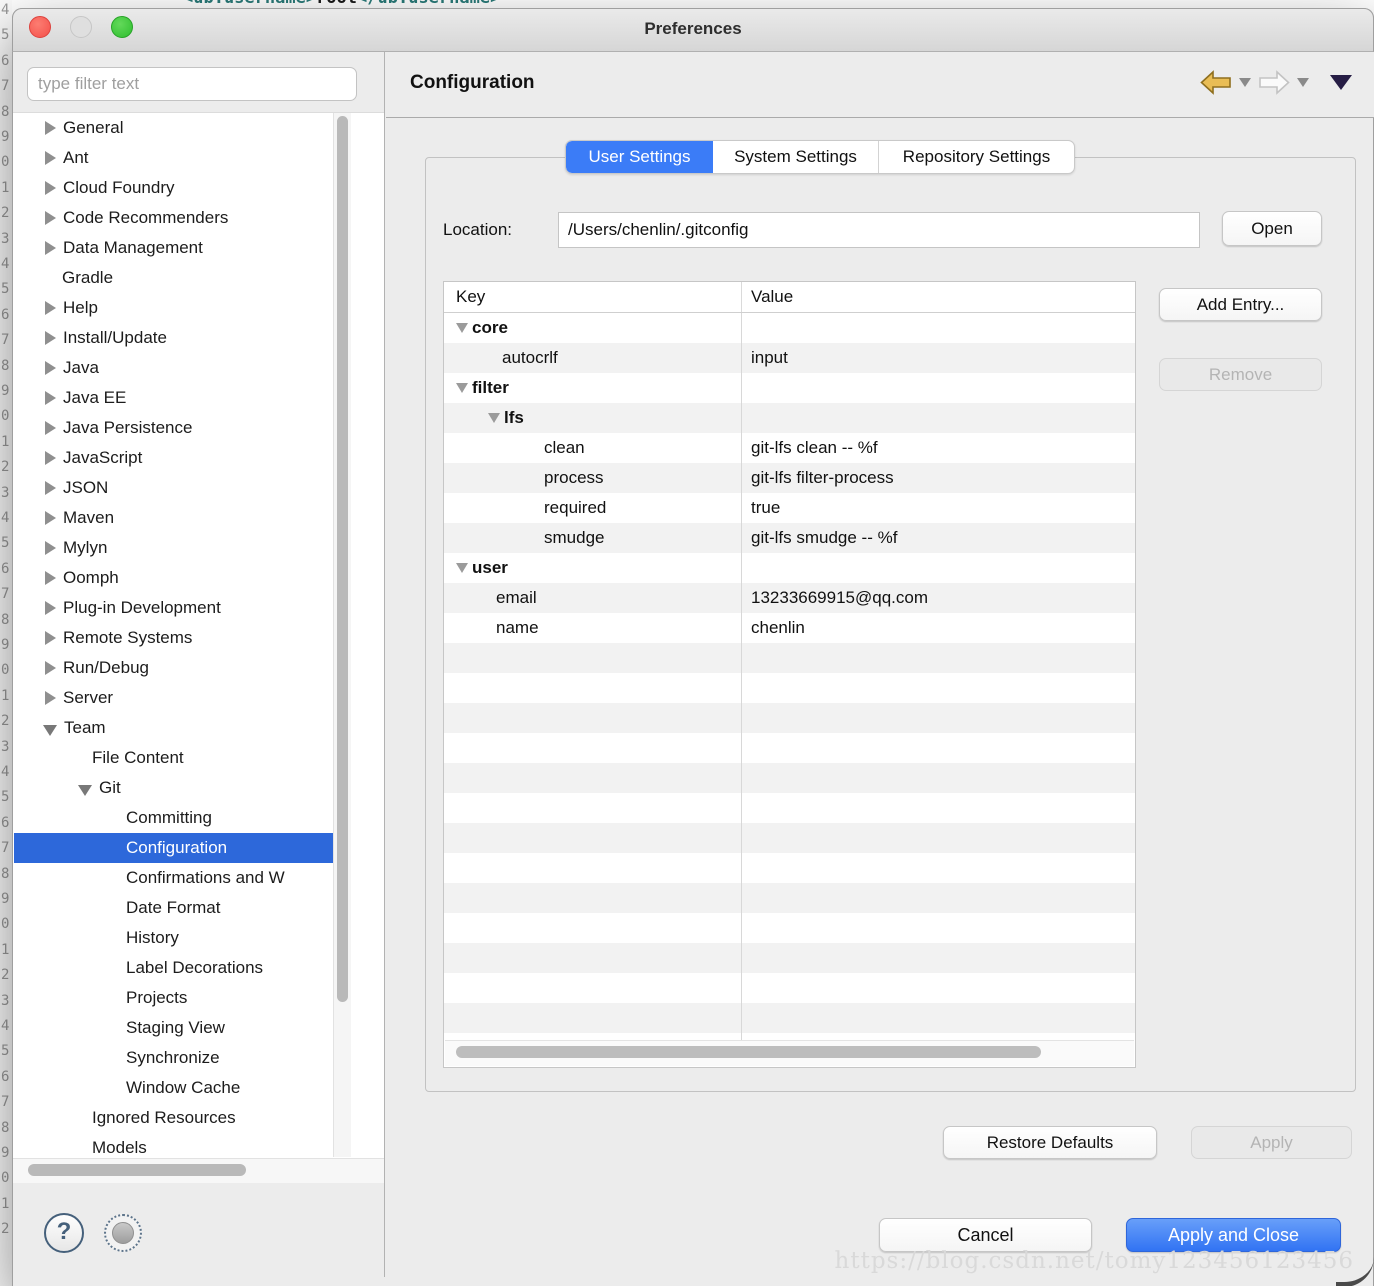 Image resolution: width=1374 pixels, height=1286 pixels. I want to click on table-row: lfs, so click(789, 418).